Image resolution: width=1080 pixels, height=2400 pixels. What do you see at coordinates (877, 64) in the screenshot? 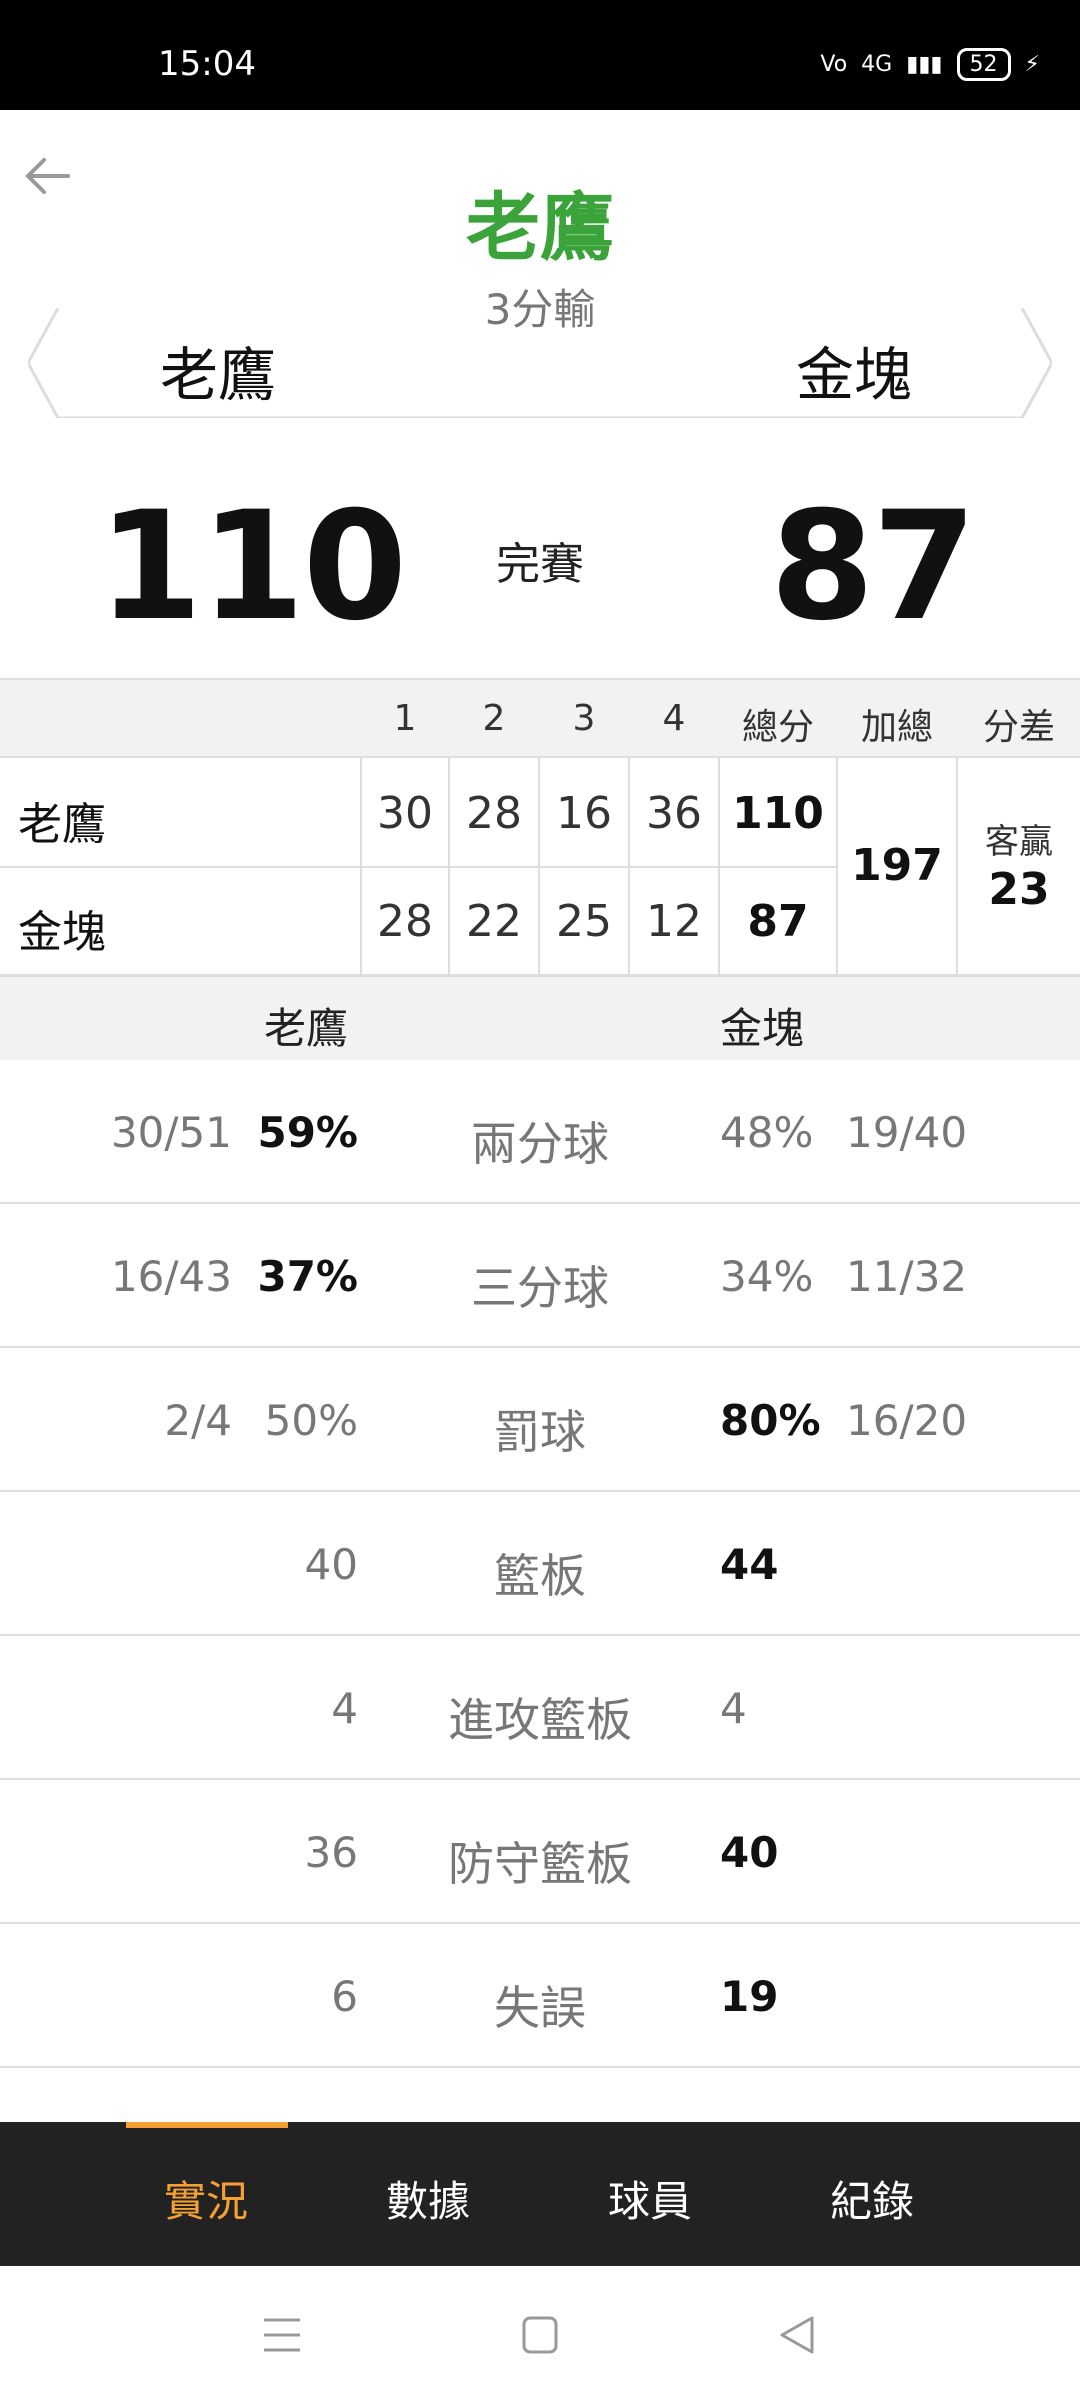
I see `network-label: 4G` at bounding box center [877, 64].